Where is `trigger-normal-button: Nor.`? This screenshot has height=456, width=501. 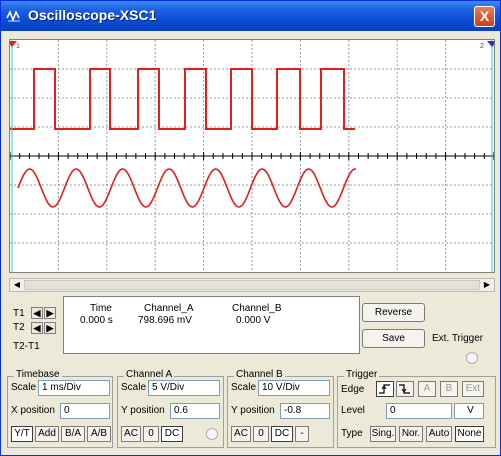 trigger-normal-button: Nor. is located at coordinates (411, 434).